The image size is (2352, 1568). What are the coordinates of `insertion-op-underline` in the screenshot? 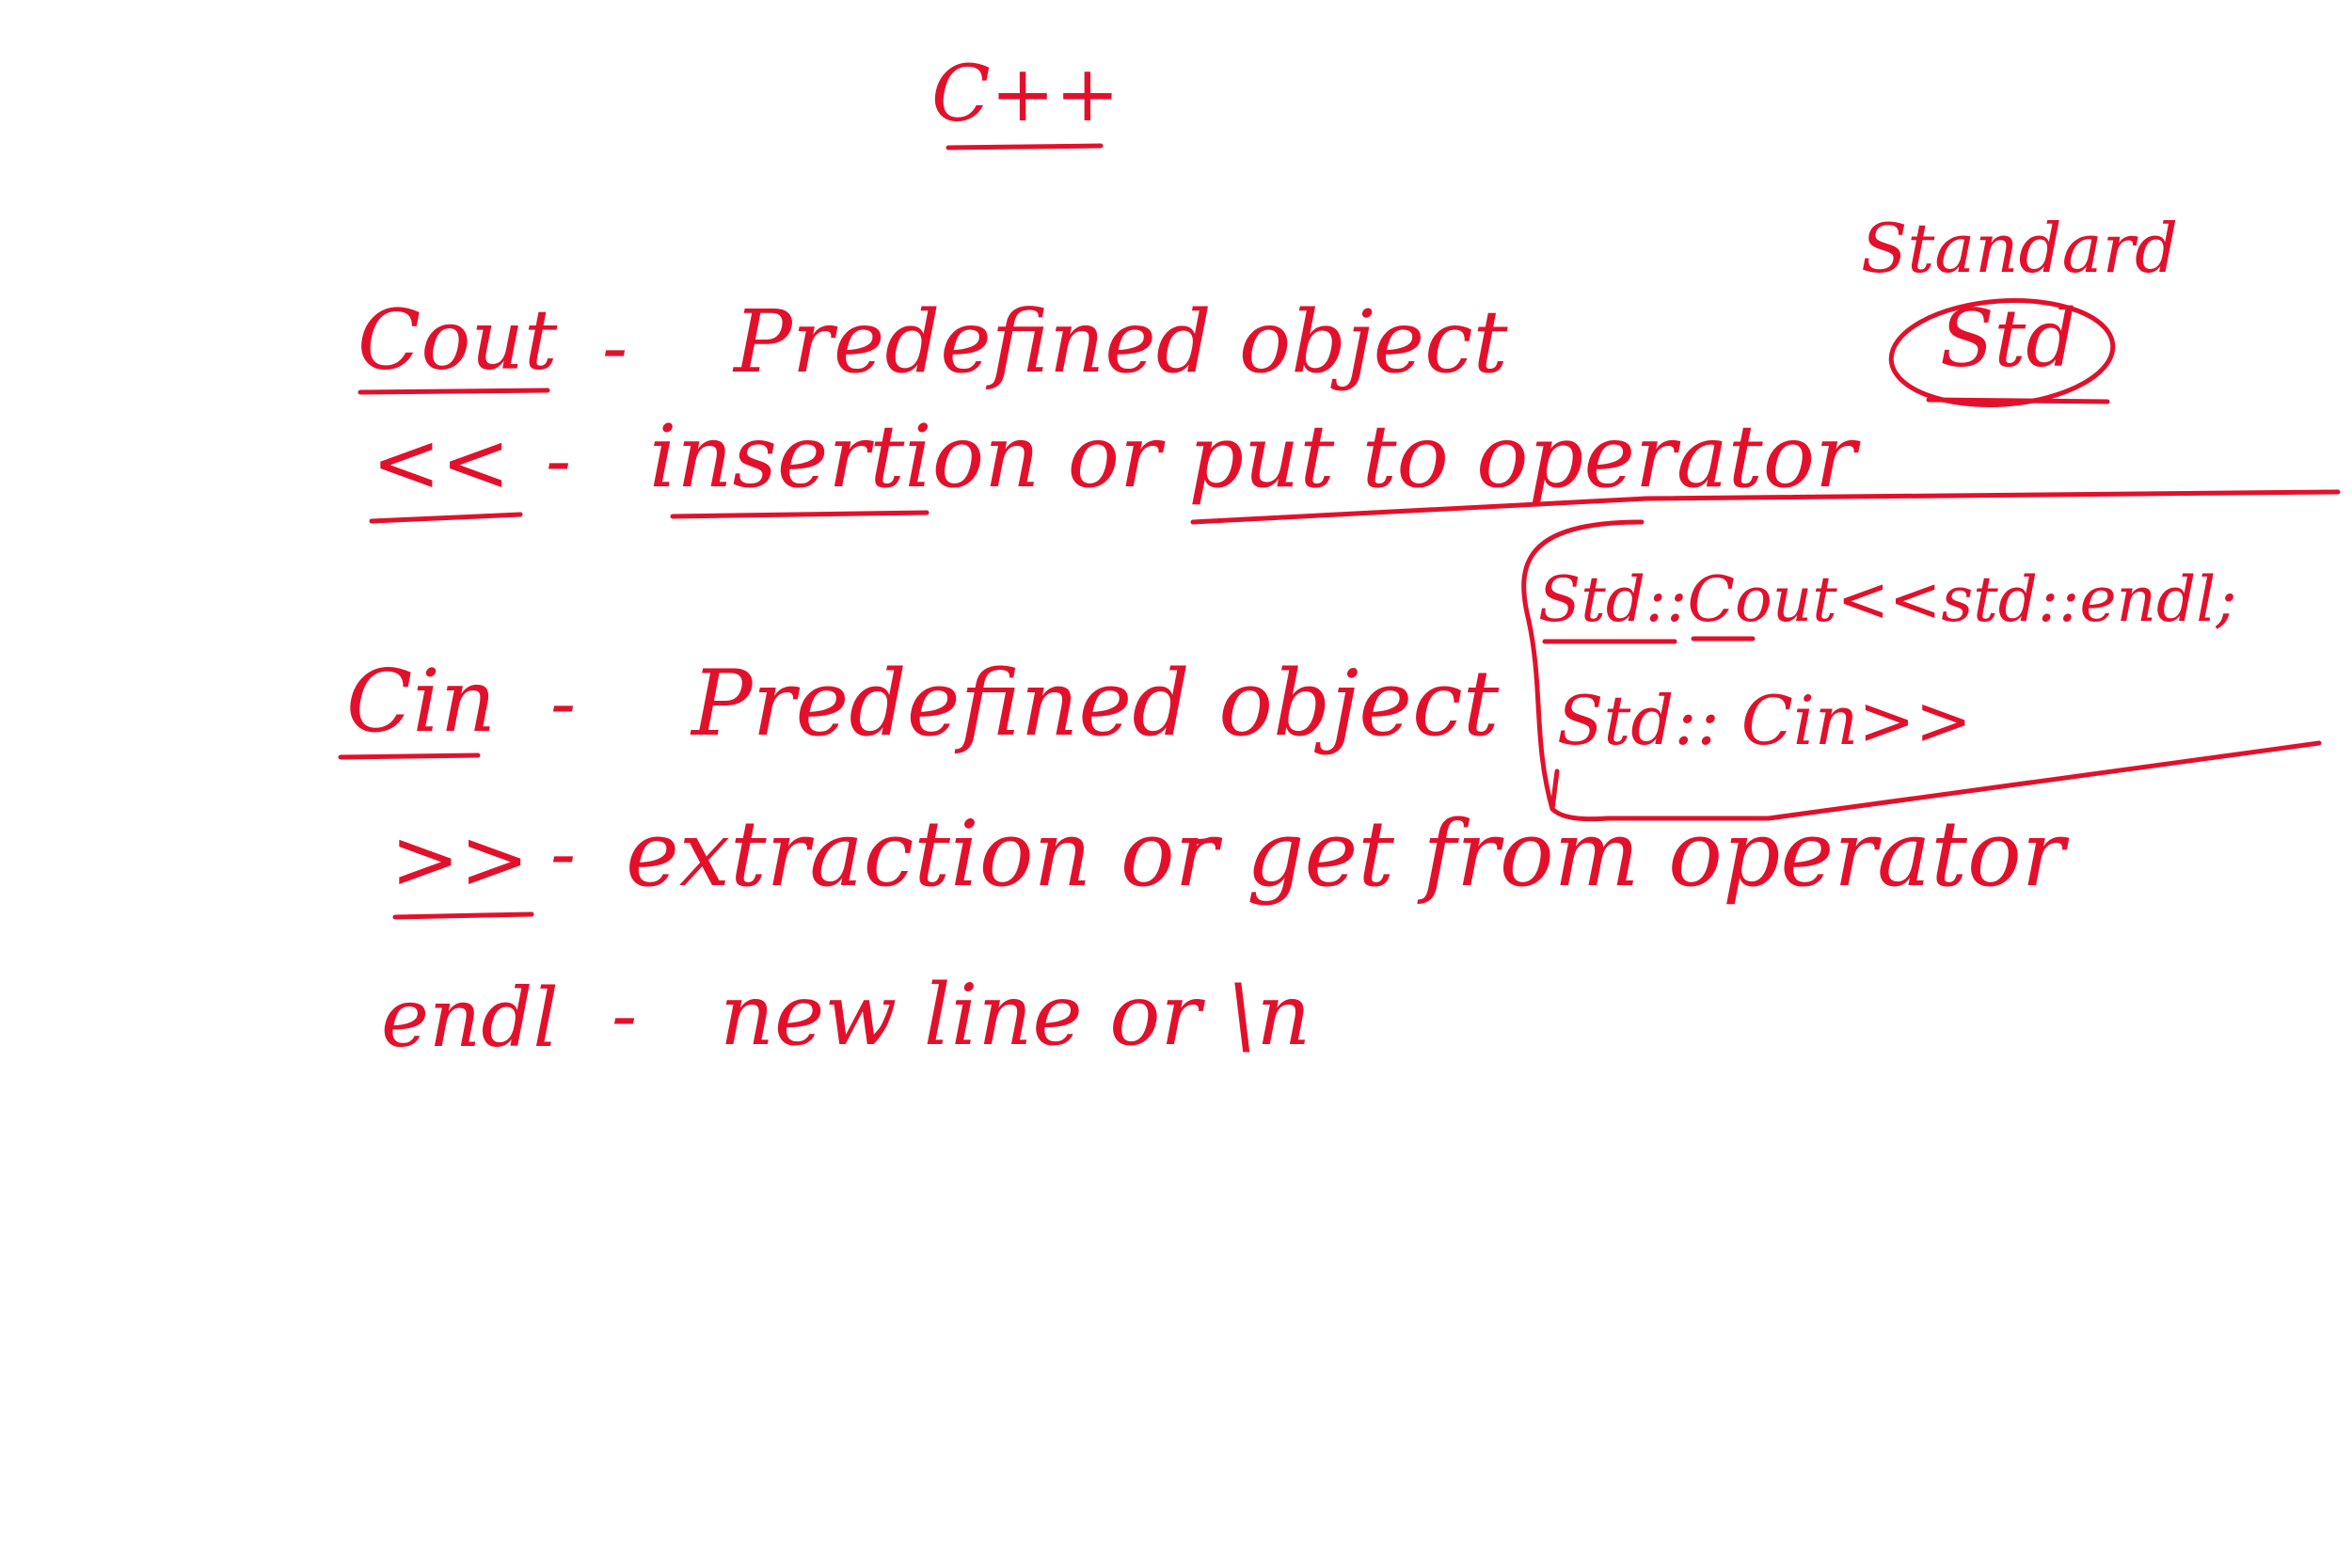 It's located at (446, 518).